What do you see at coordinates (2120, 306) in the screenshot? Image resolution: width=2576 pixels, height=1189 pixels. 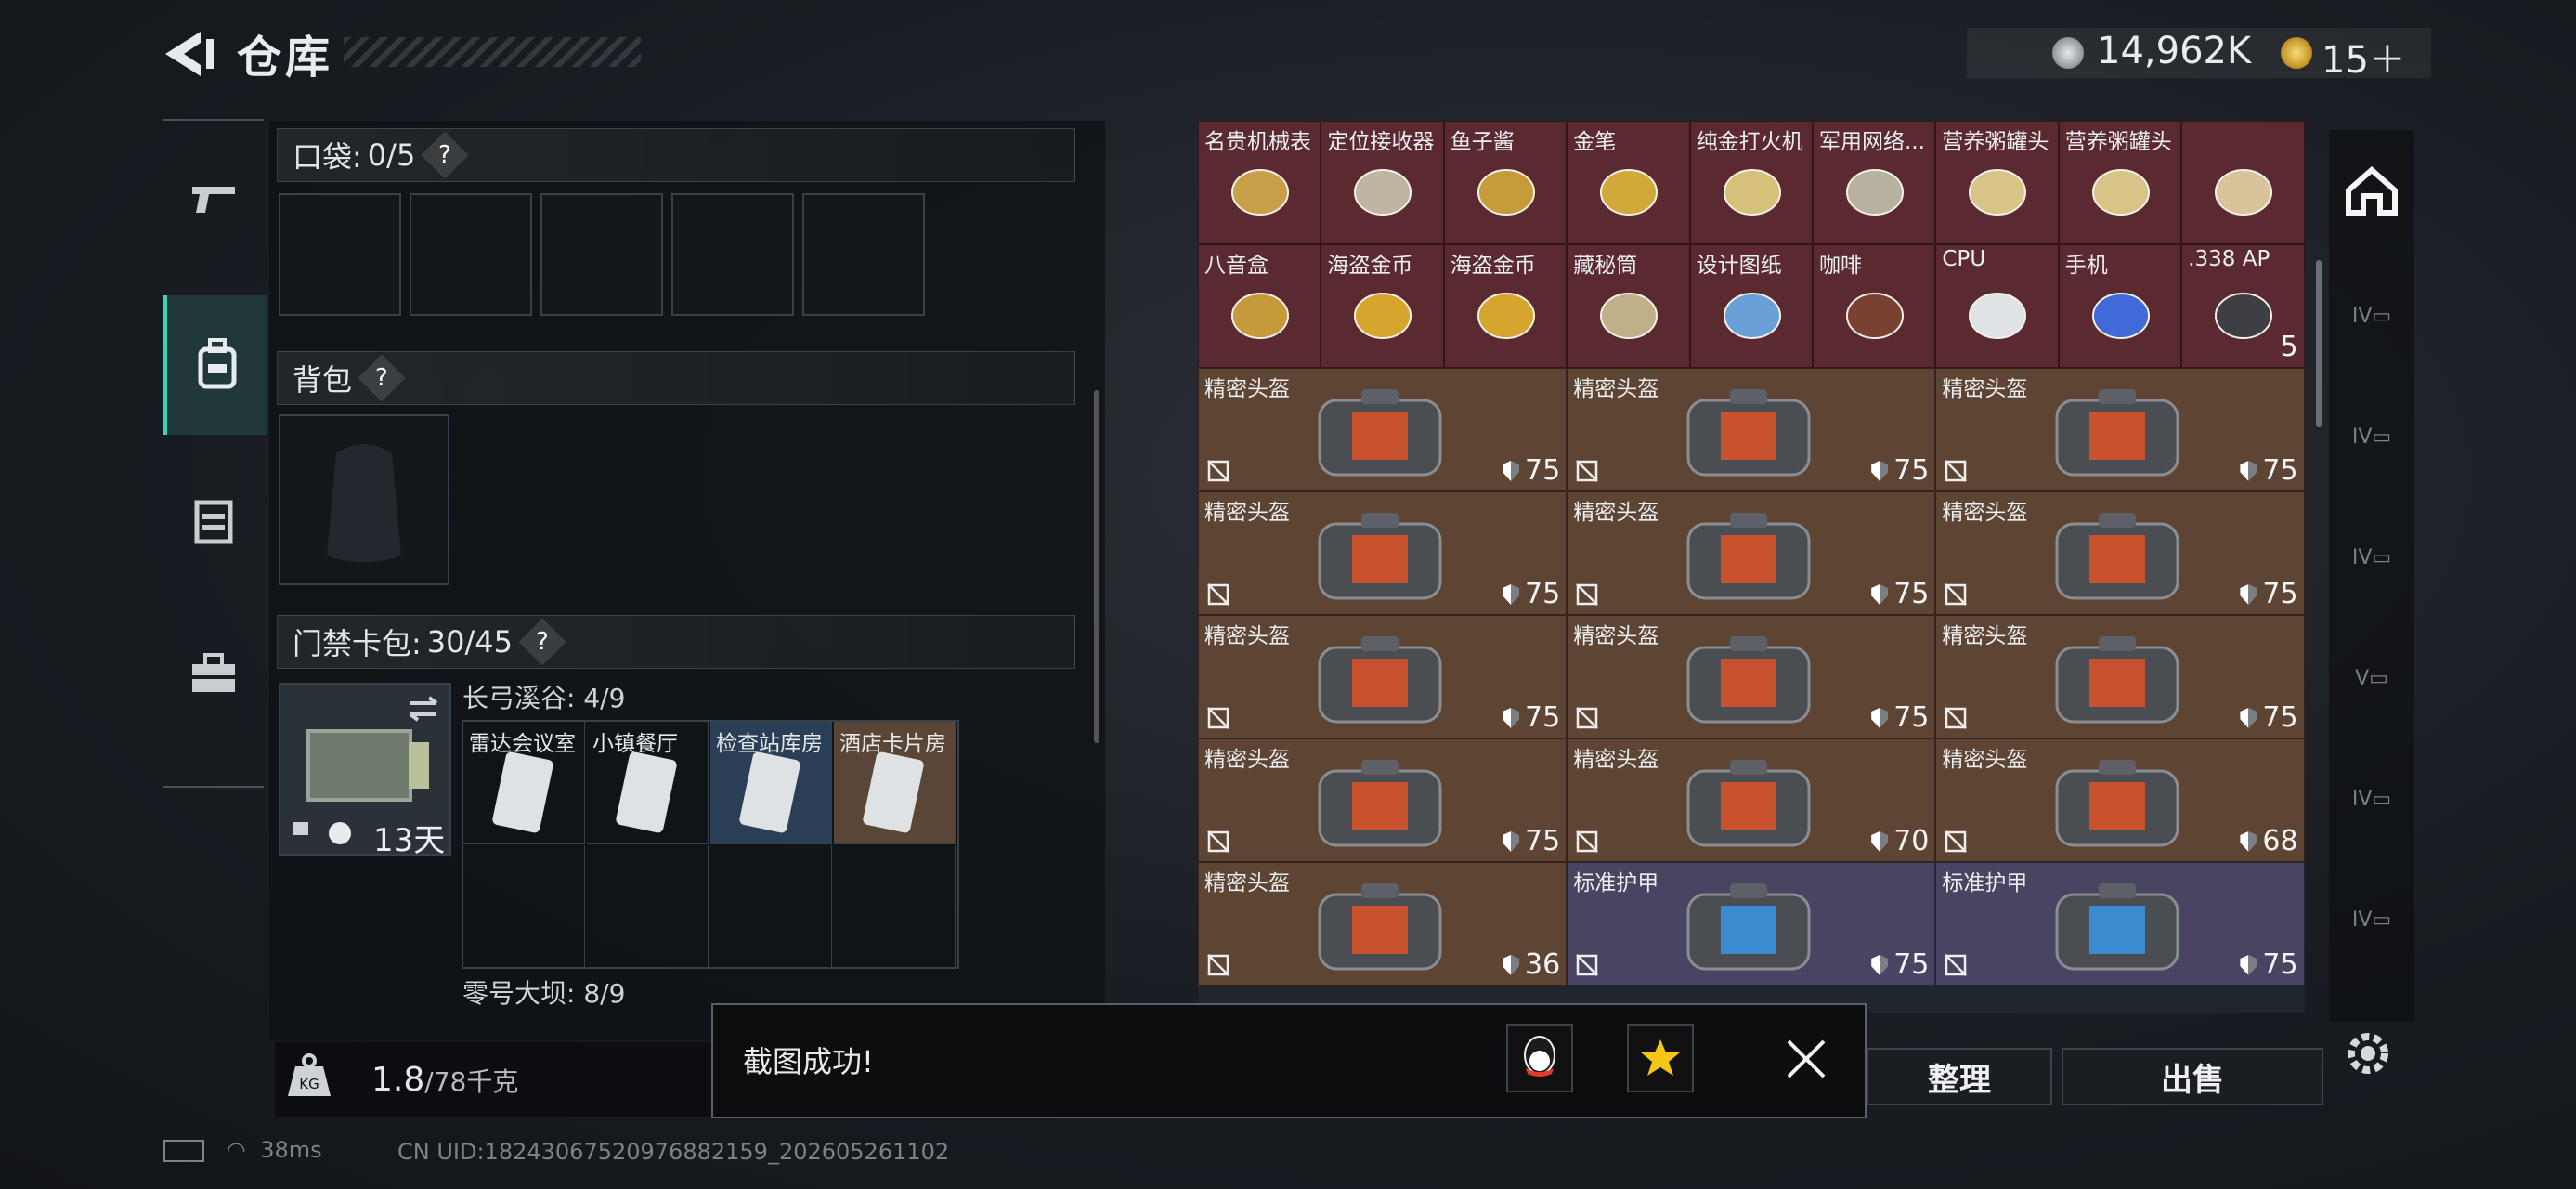 I see `item-cell: 手机` at bounding box center [2120, 306].